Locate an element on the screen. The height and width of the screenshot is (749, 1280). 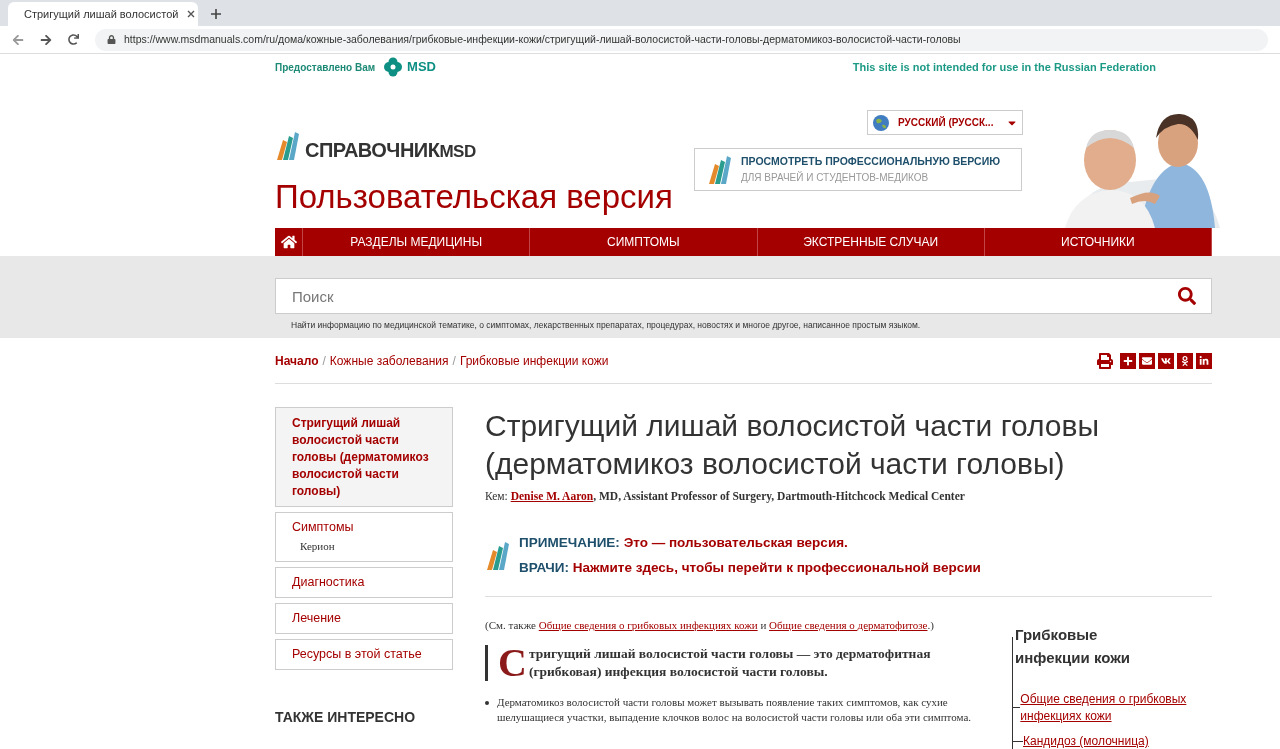
see-also-text: (См. также Общие сведения о грибковых инфекциях кожи и Общие сведения о дерматофитозе.) is located at coordinates (710, 625).